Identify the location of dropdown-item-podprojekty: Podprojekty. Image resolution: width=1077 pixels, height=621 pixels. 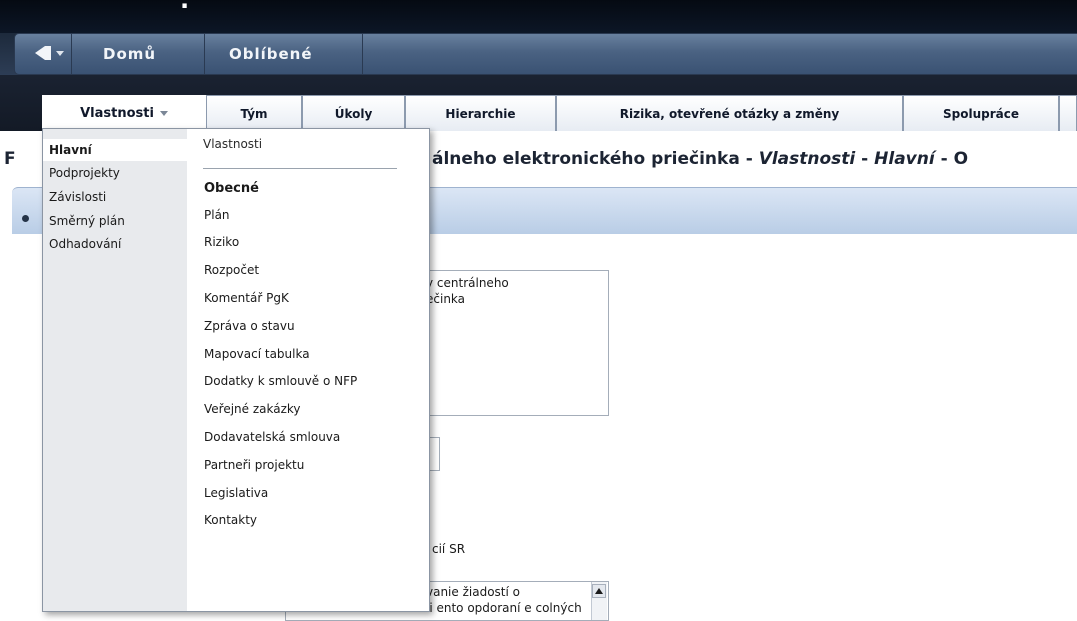
(84, 173).